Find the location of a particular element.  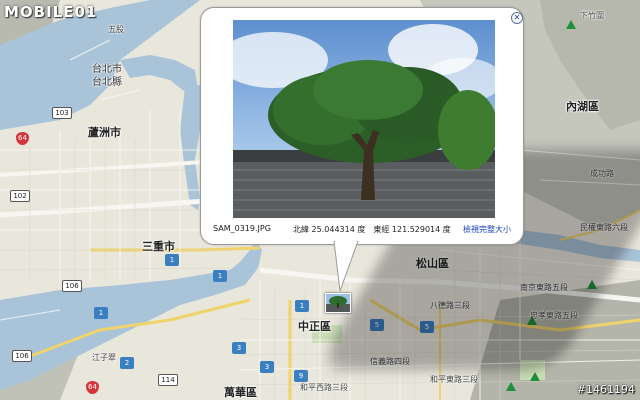

route-shield-county: 103 is located at coordinates (62, 113).